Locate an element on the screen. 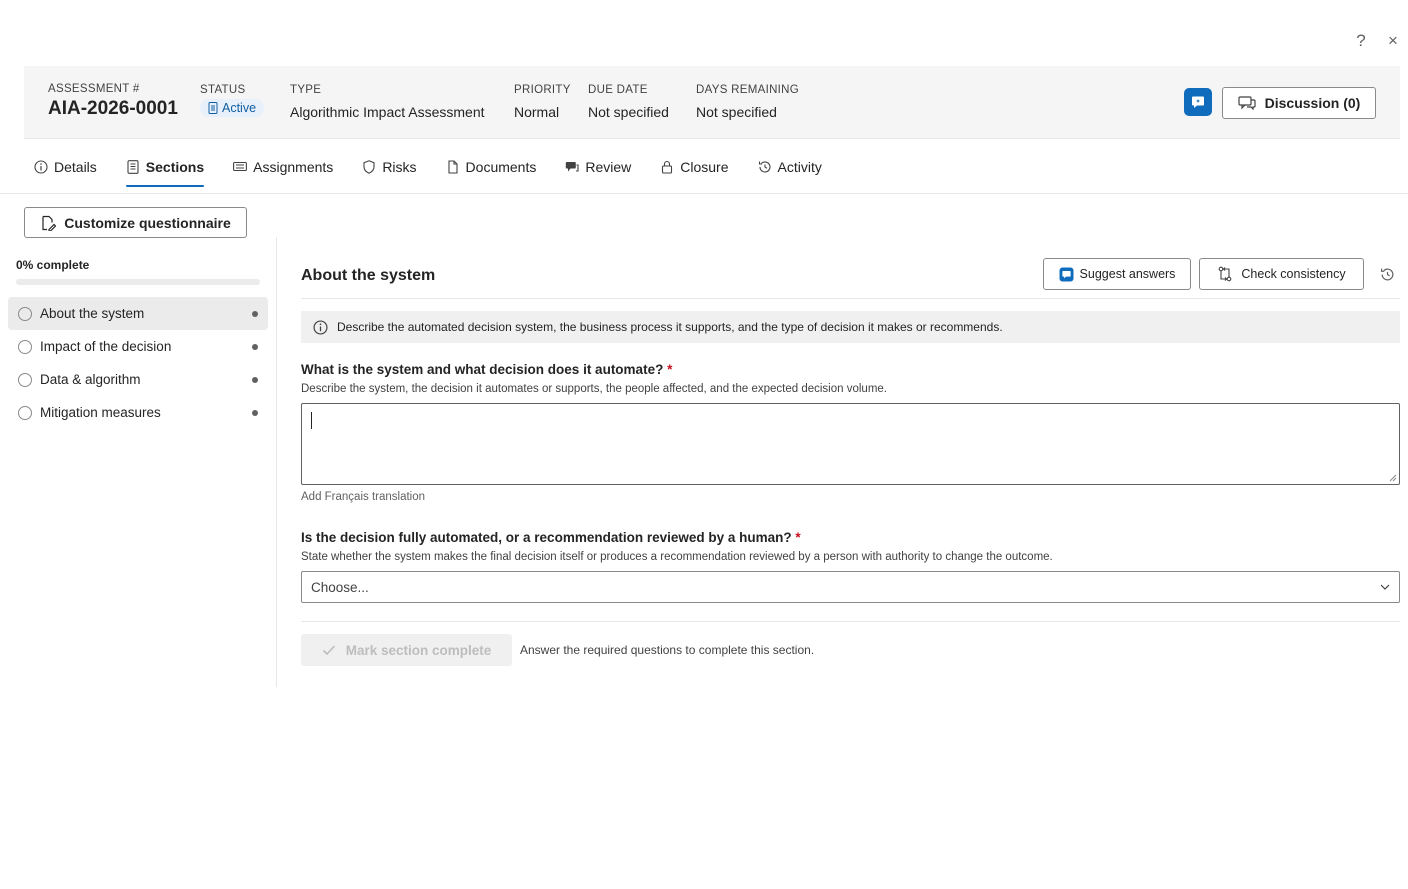  tab-details: Details is located at coordinates (65, 166).